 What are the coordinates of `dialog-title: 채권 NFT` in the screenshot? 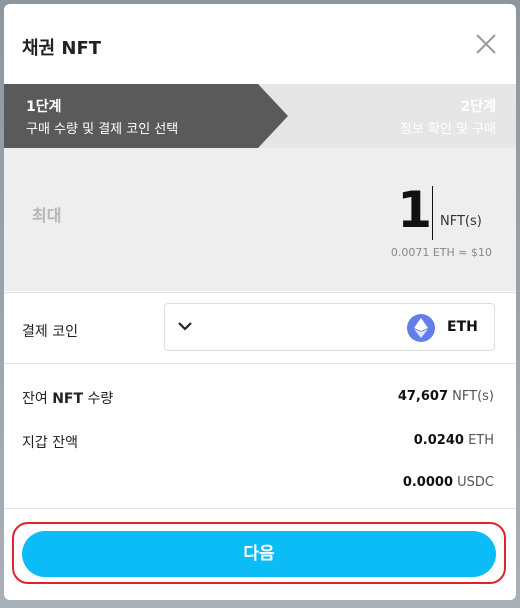 It's located at (61, 47).